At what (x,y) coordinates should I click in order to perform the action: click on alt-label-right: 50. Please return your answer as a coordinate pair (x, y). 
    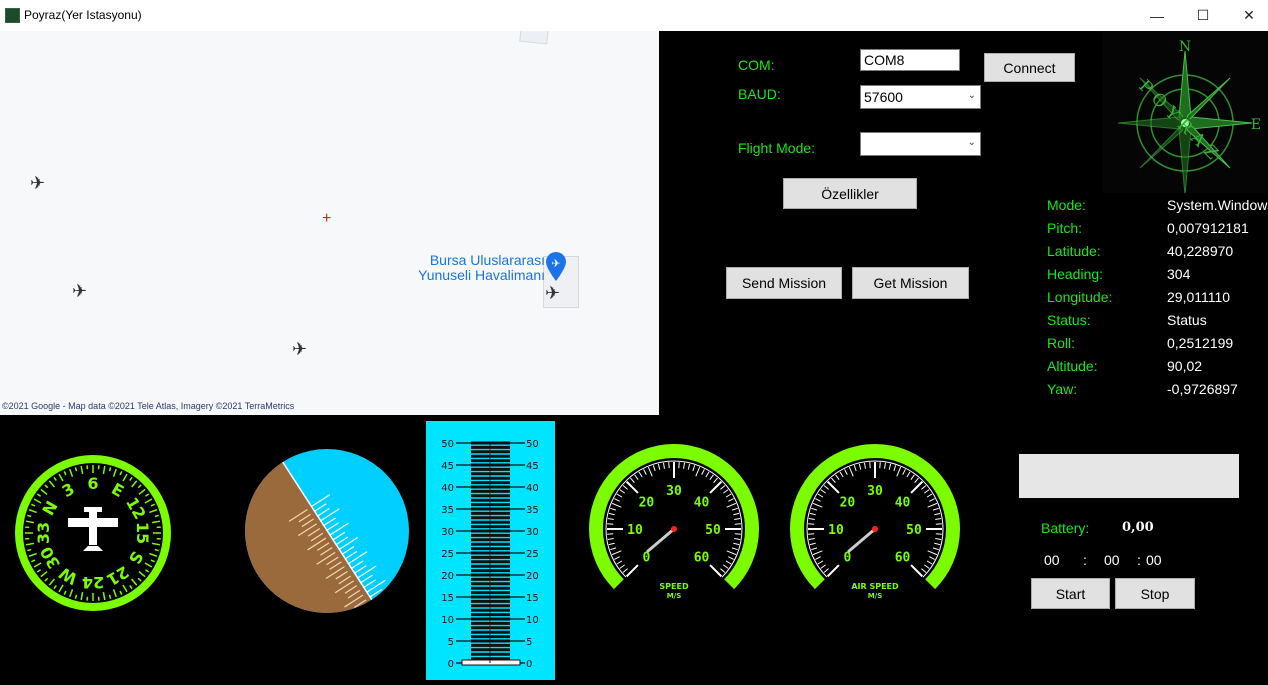
    Looking at the image, I should click on (532, 444).